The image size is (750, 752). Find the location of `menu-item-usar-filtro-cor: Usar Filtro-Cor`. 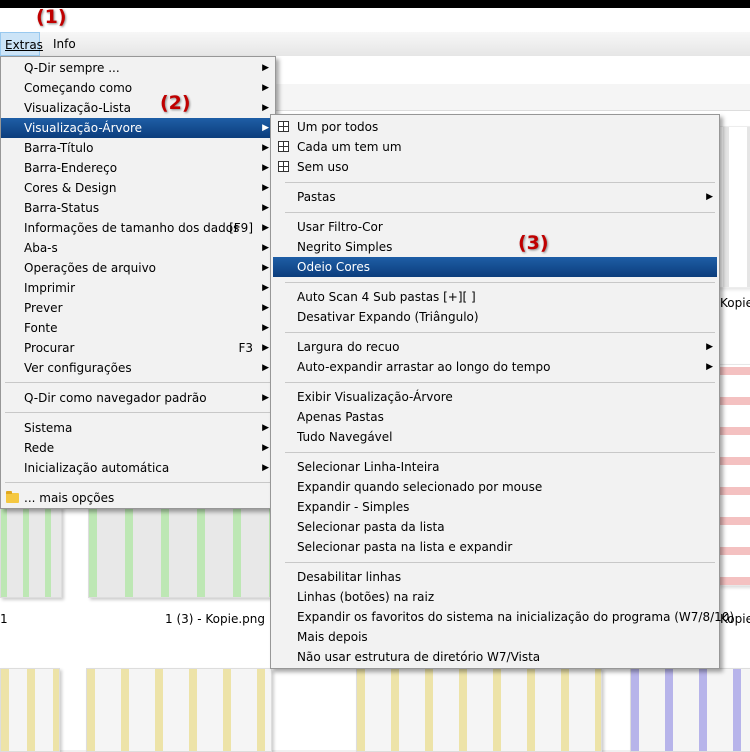

menu-item-usar-filtro-cor: Usar Filtro-Cor is located at coordinates (495, 227).